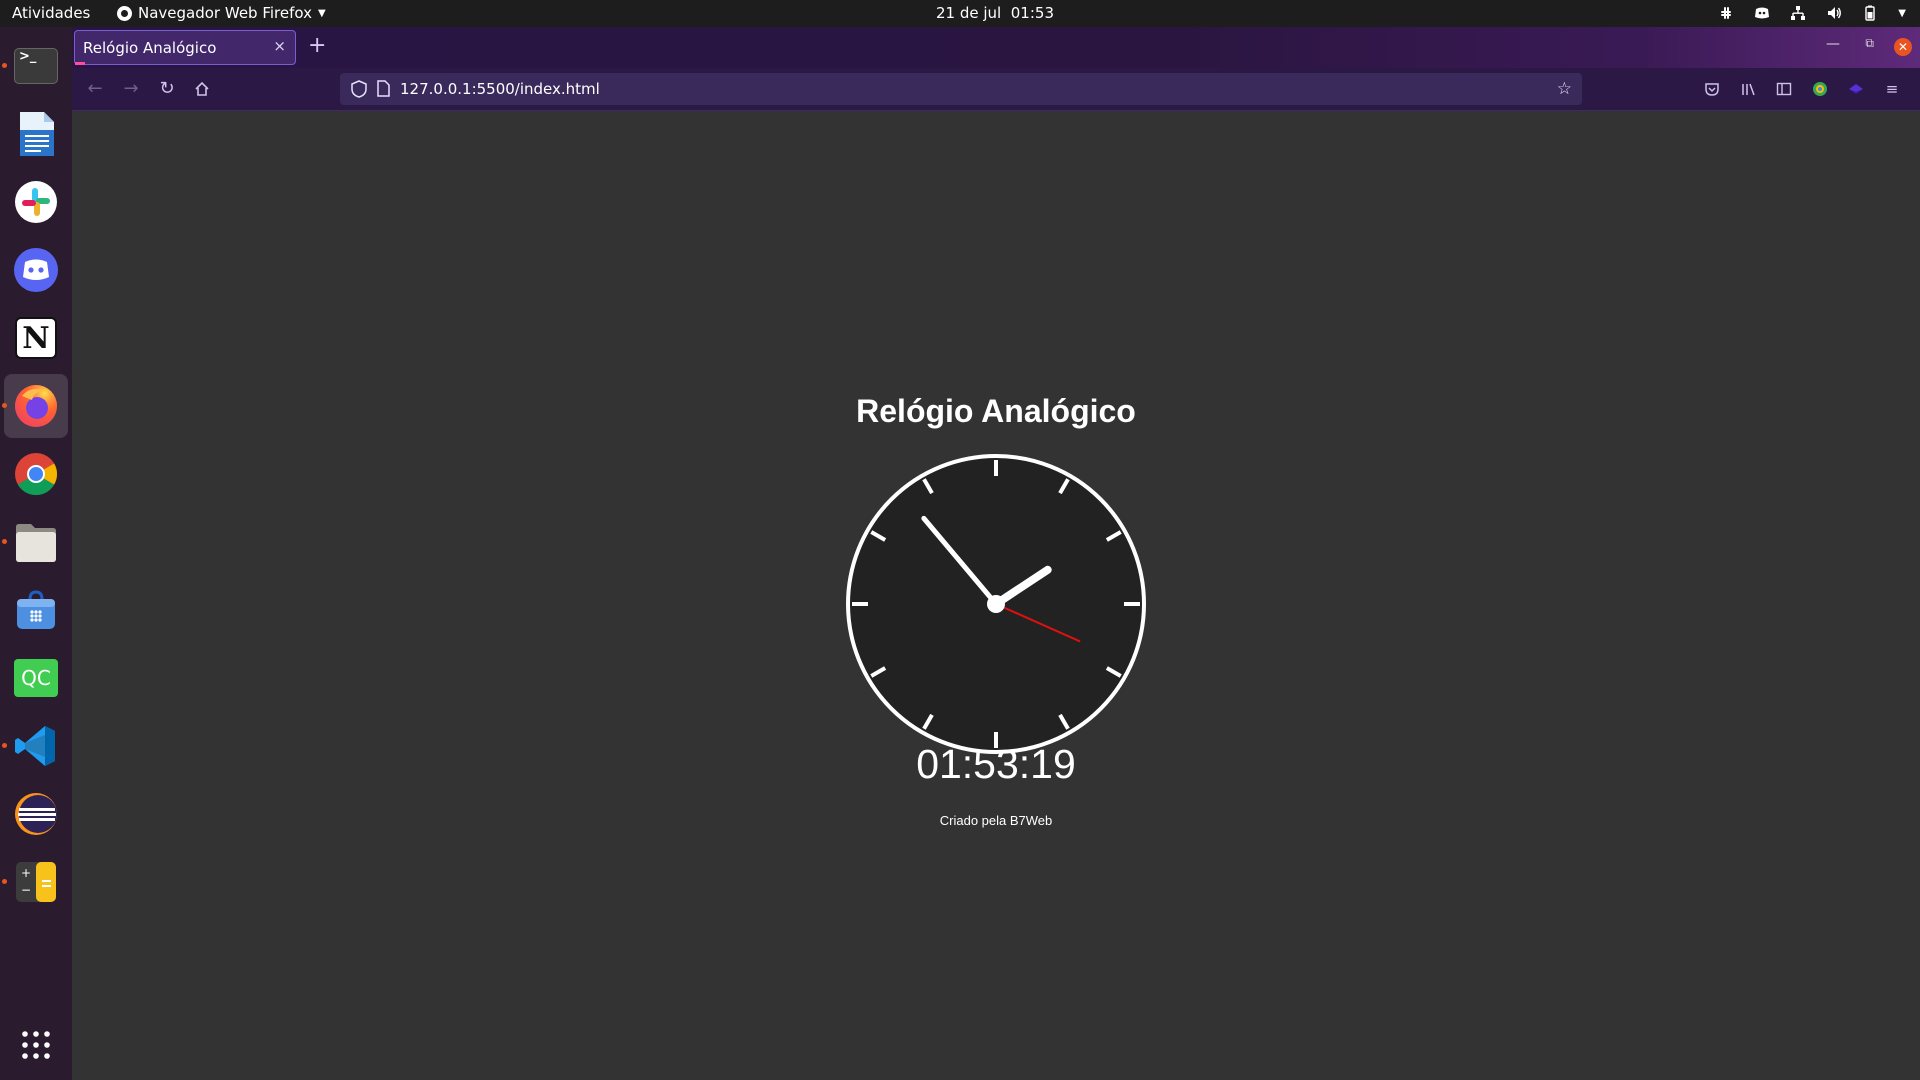 The image size is (1920, 1080). What do you see at coordinates (1032, 13) in the screenshot?
I see `time-label: 01:53` at bounding box center [1032, 13].